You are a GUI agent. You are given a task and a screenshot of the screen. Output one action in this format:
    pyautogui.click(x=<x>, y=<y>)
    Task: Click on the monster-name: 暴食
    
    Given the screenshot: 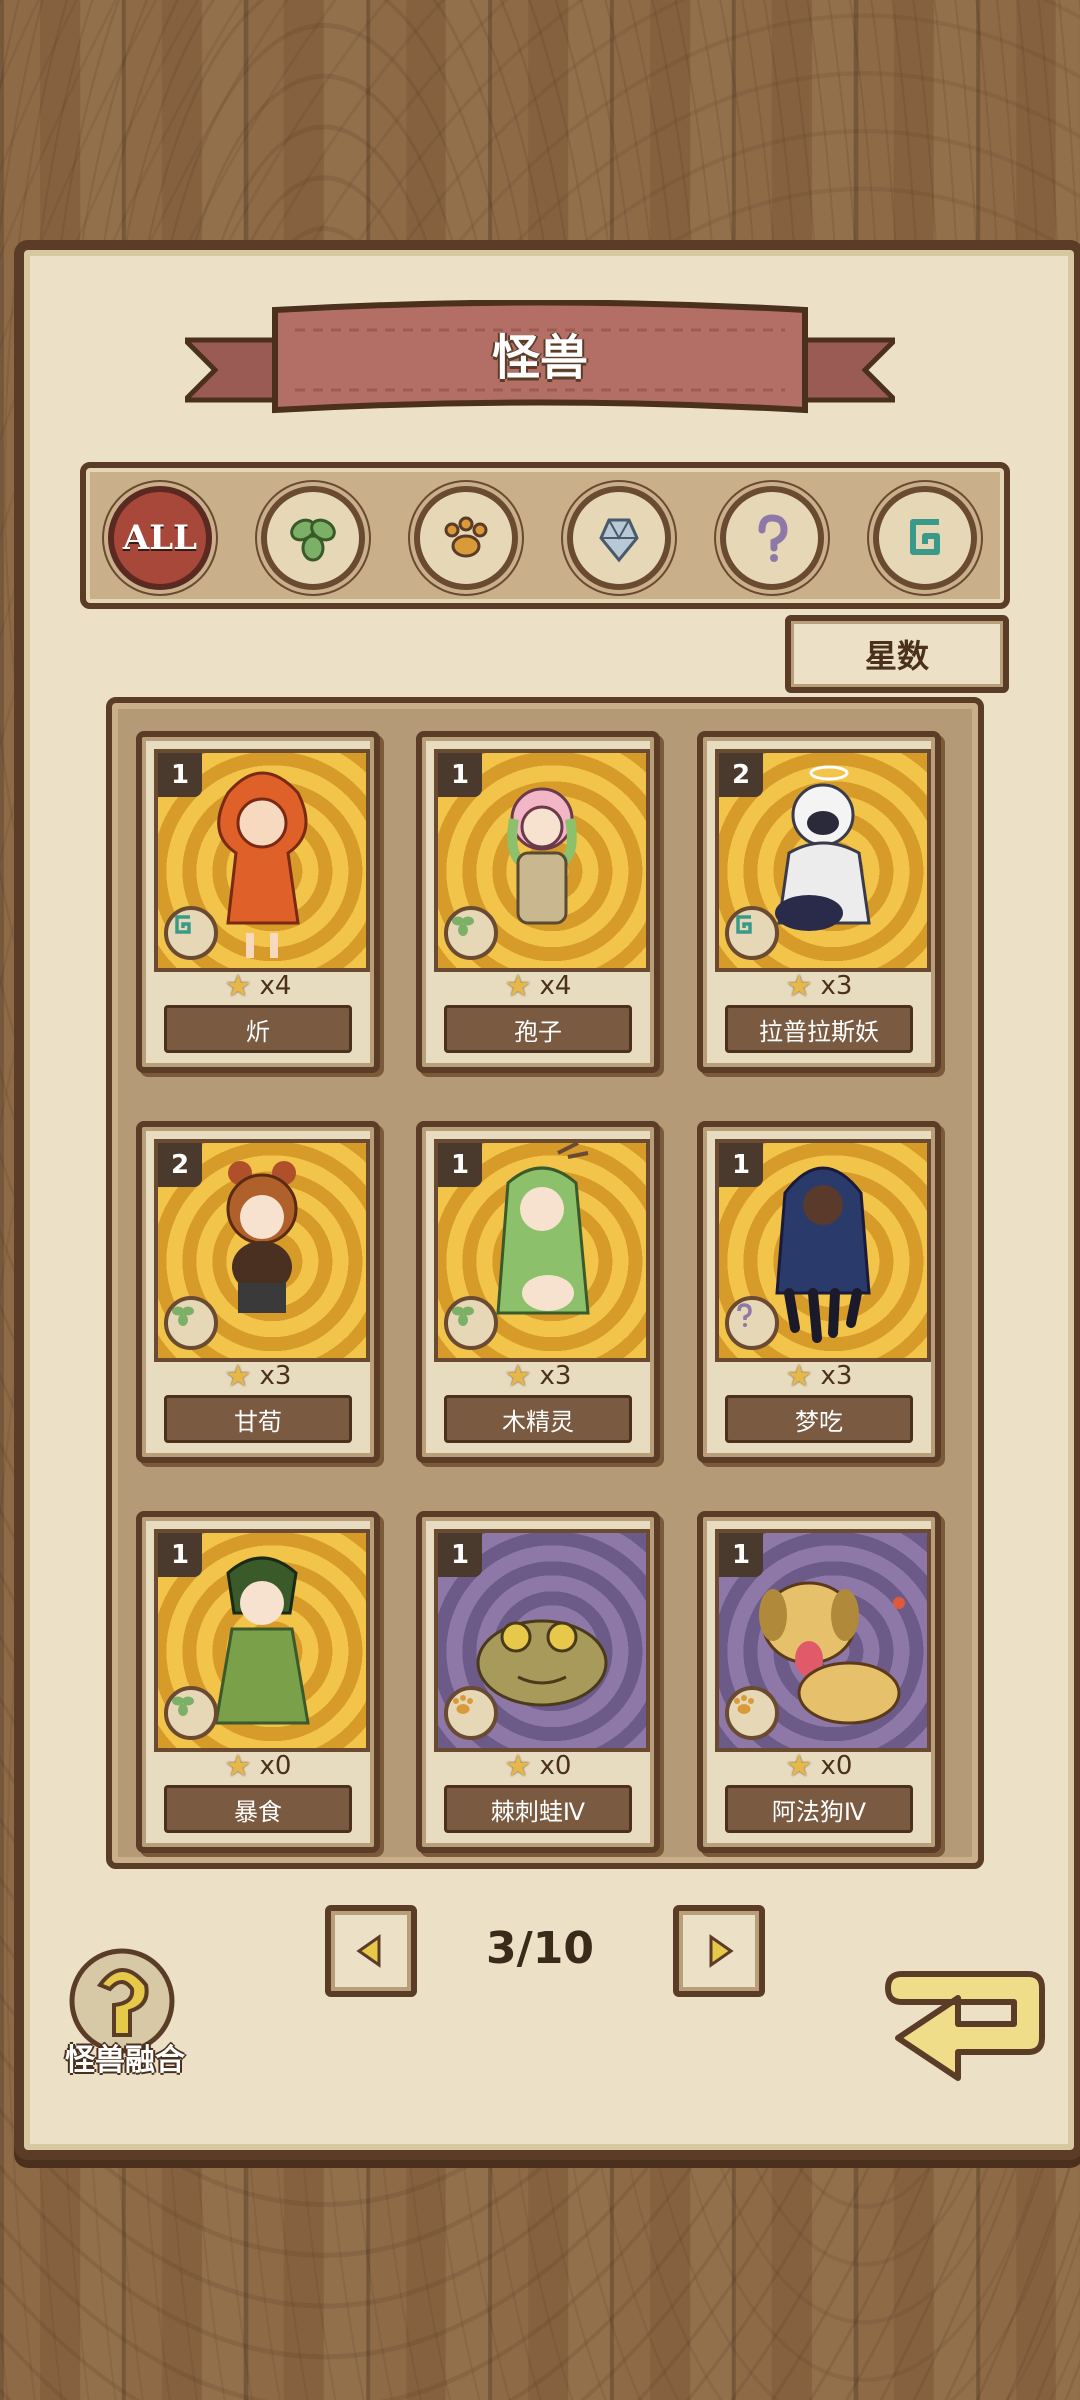 What is the action you would take?
    pyautogui.click(x=258, y=1809)
    